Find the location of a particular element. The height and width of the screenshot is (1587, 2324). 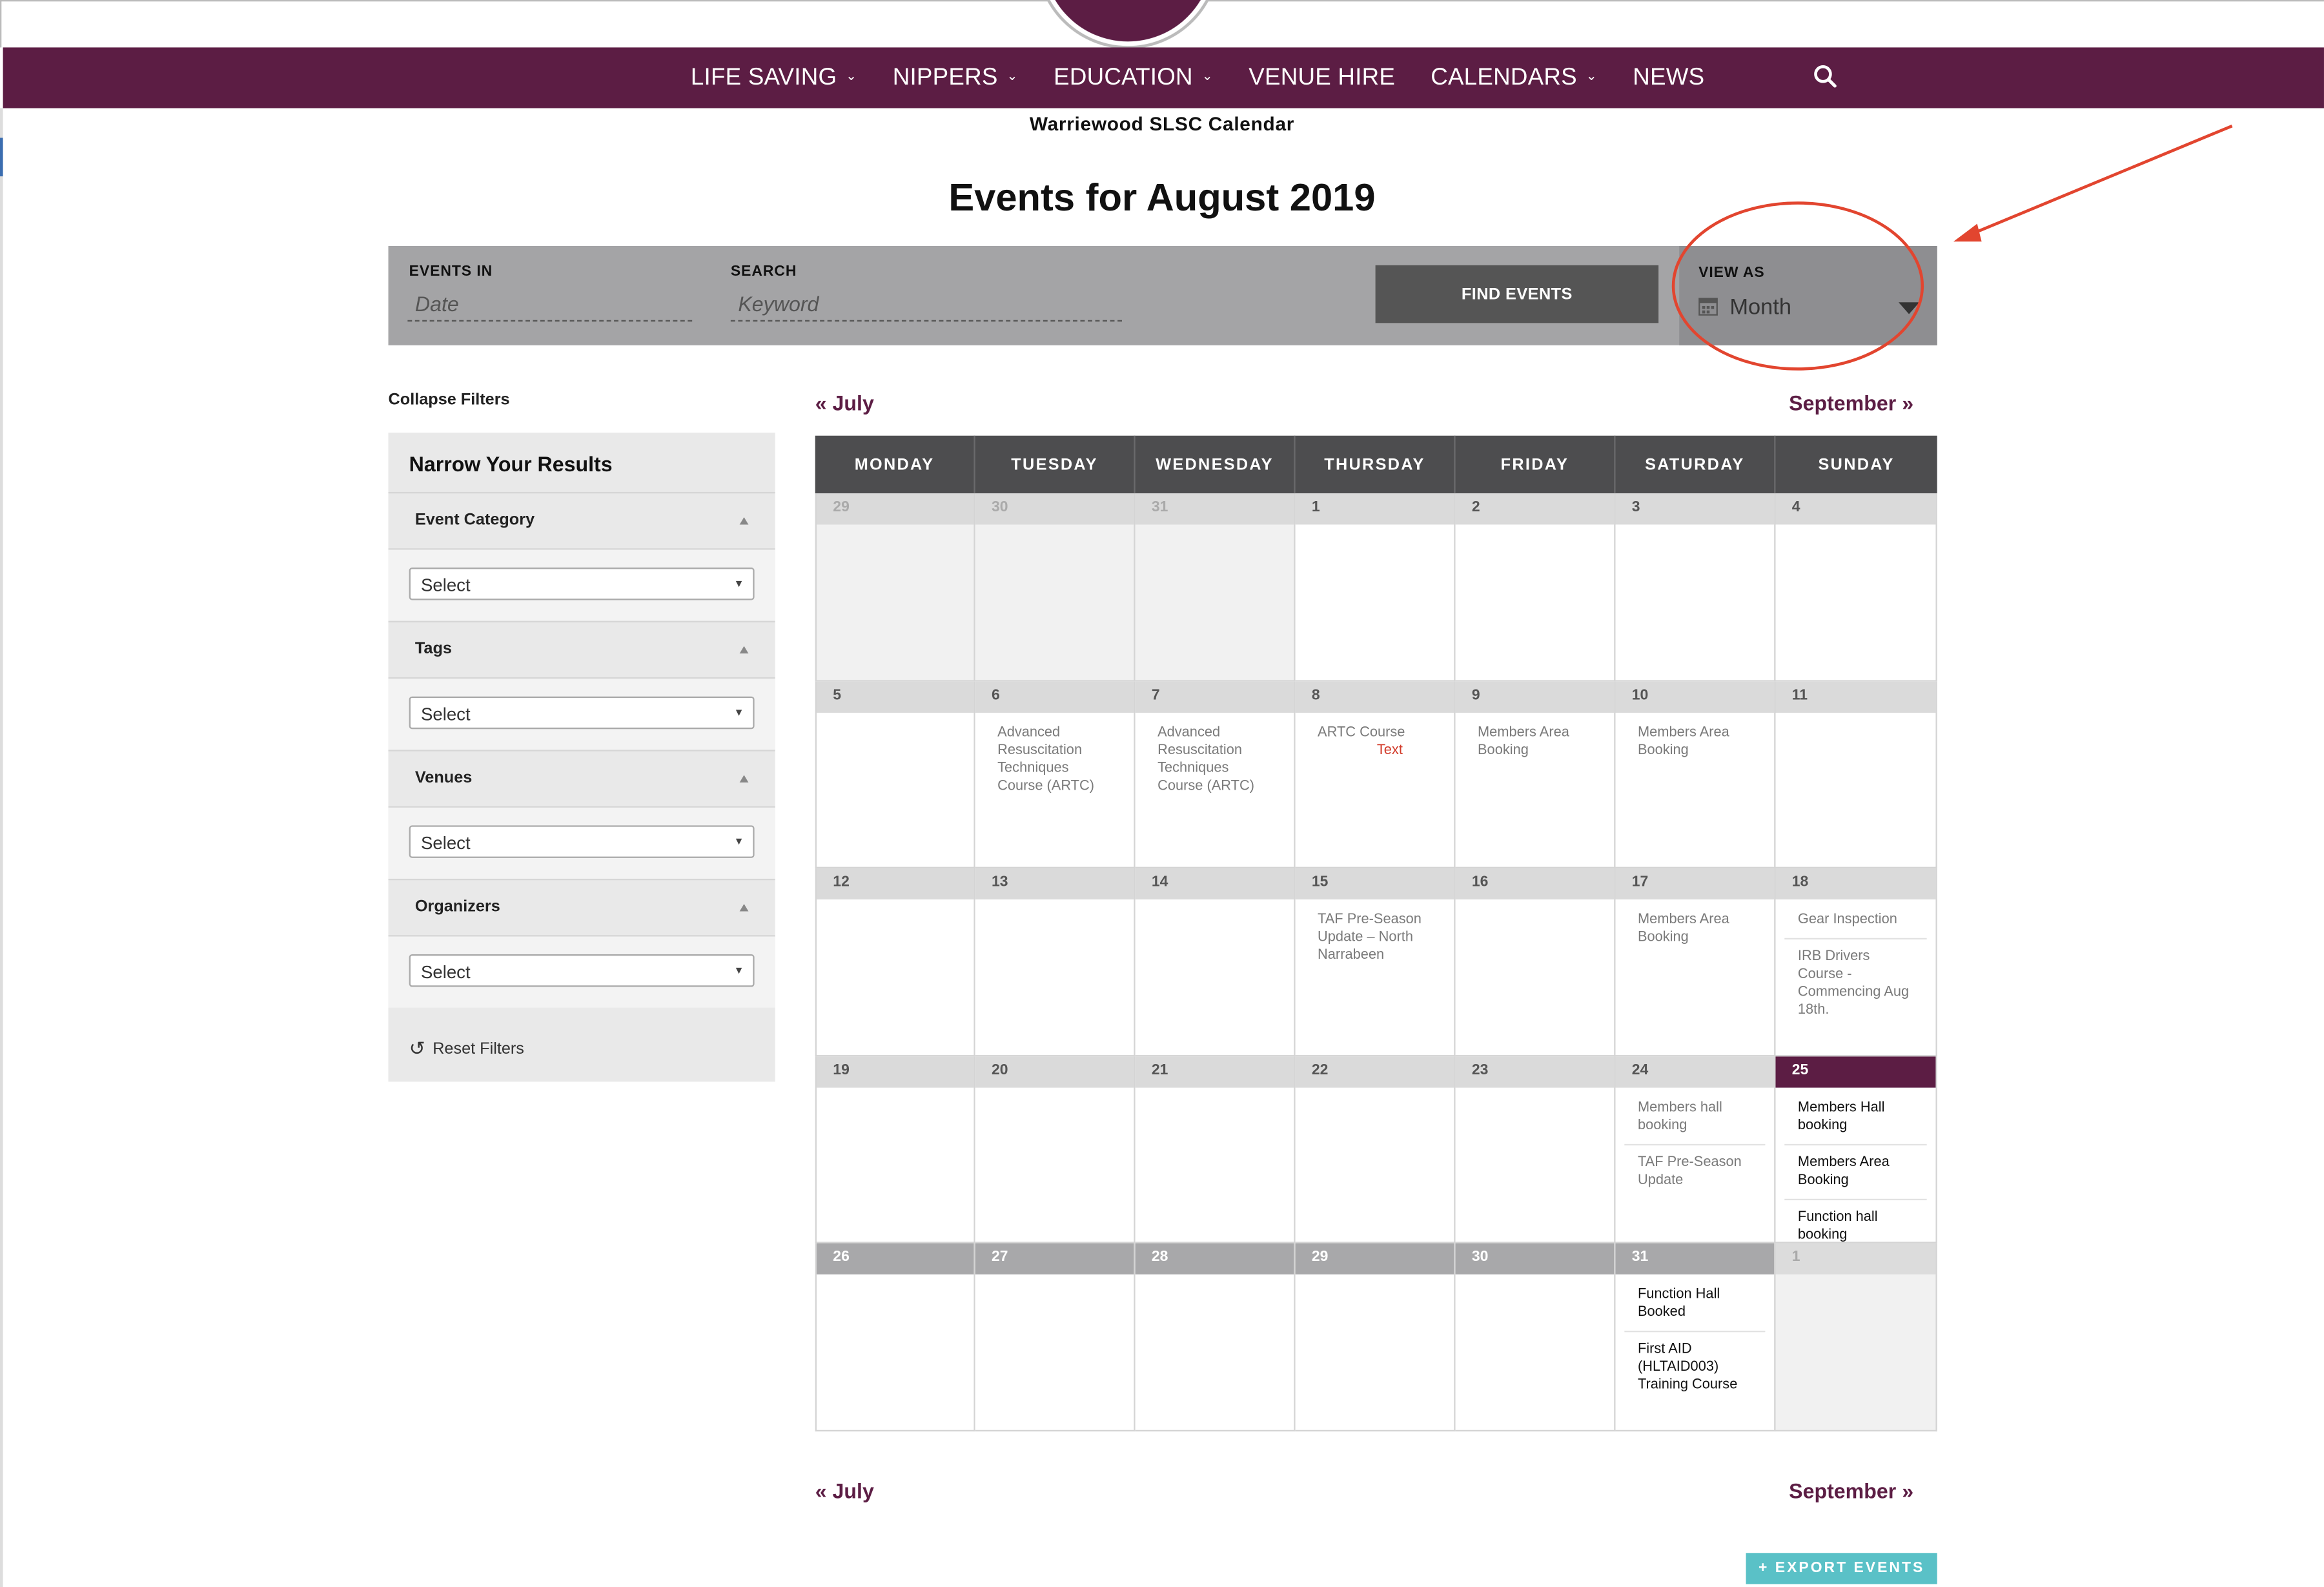

nav-item-label: VENUE HIRE is located at coordinates (1322, 77).